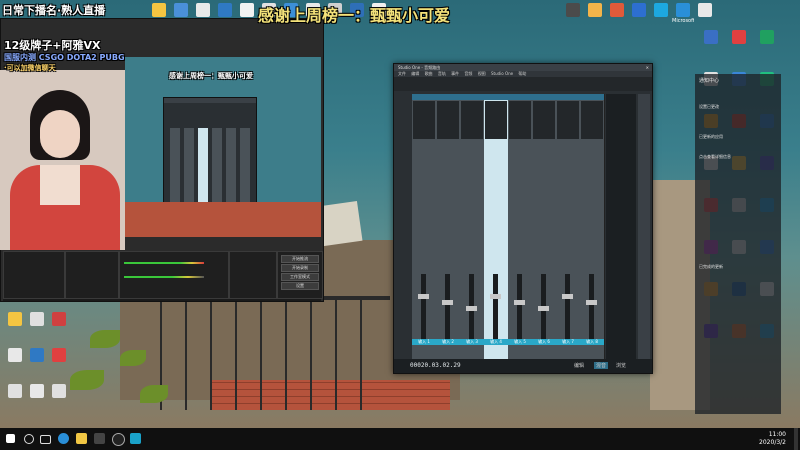  I want to click on tab-browse: 浏览, so click(621, 365).